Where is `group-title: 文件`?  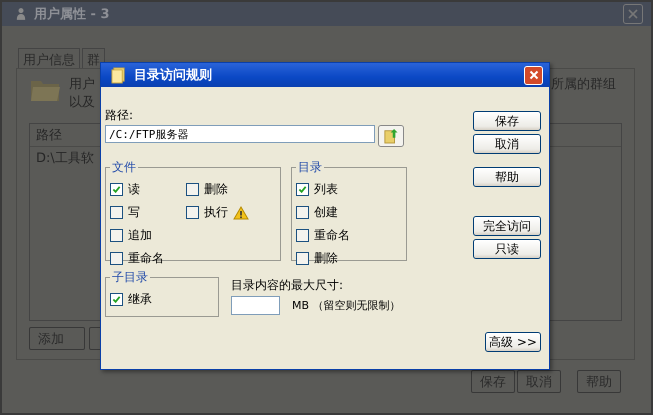 group-title: 文件 is located at coordinates (124, 167).